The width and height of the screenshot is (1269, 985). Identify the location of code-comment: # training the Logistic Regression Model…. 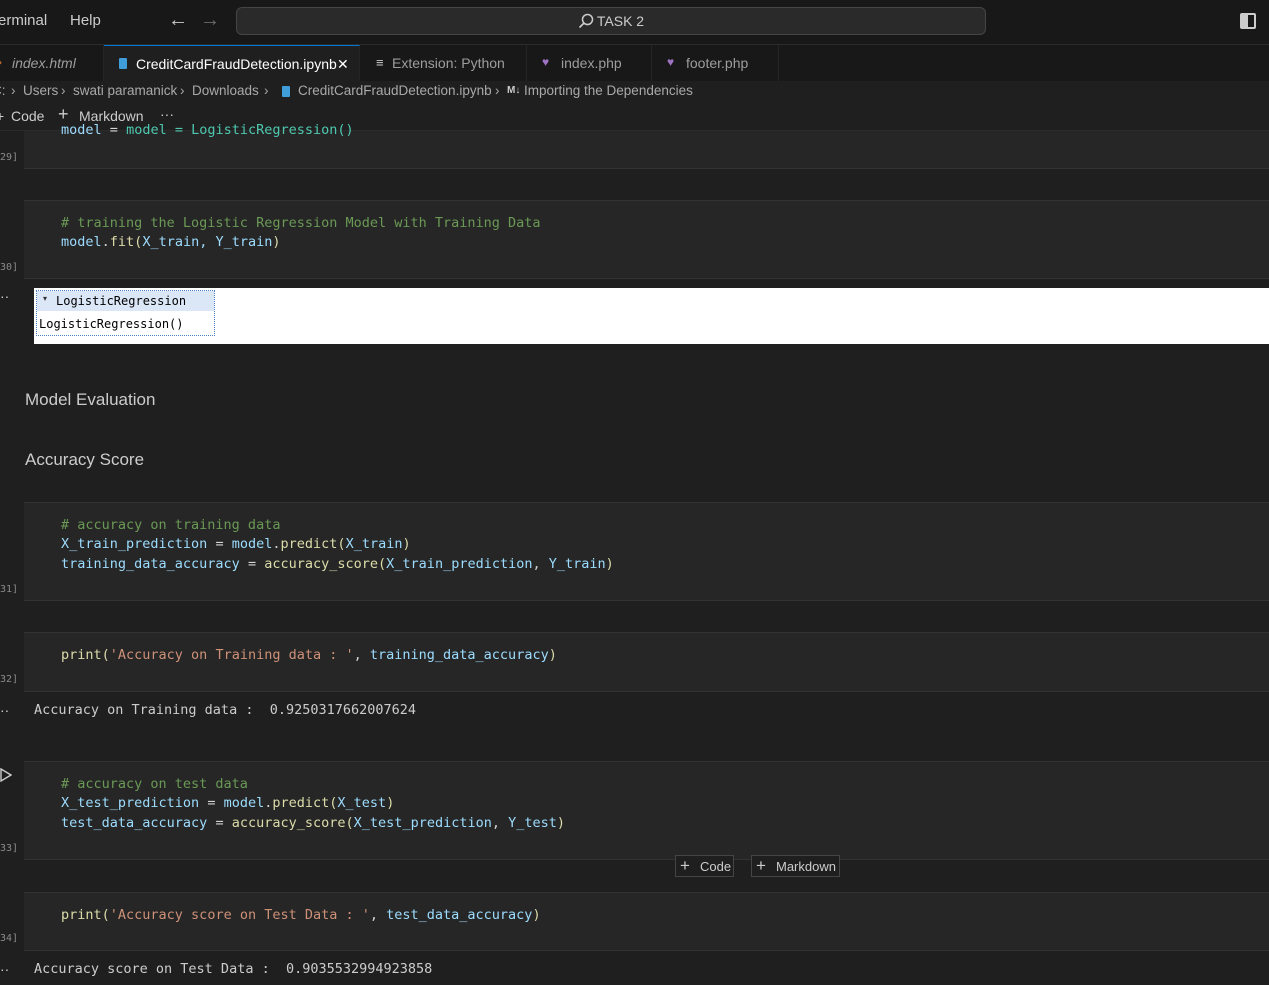
(301, 223).